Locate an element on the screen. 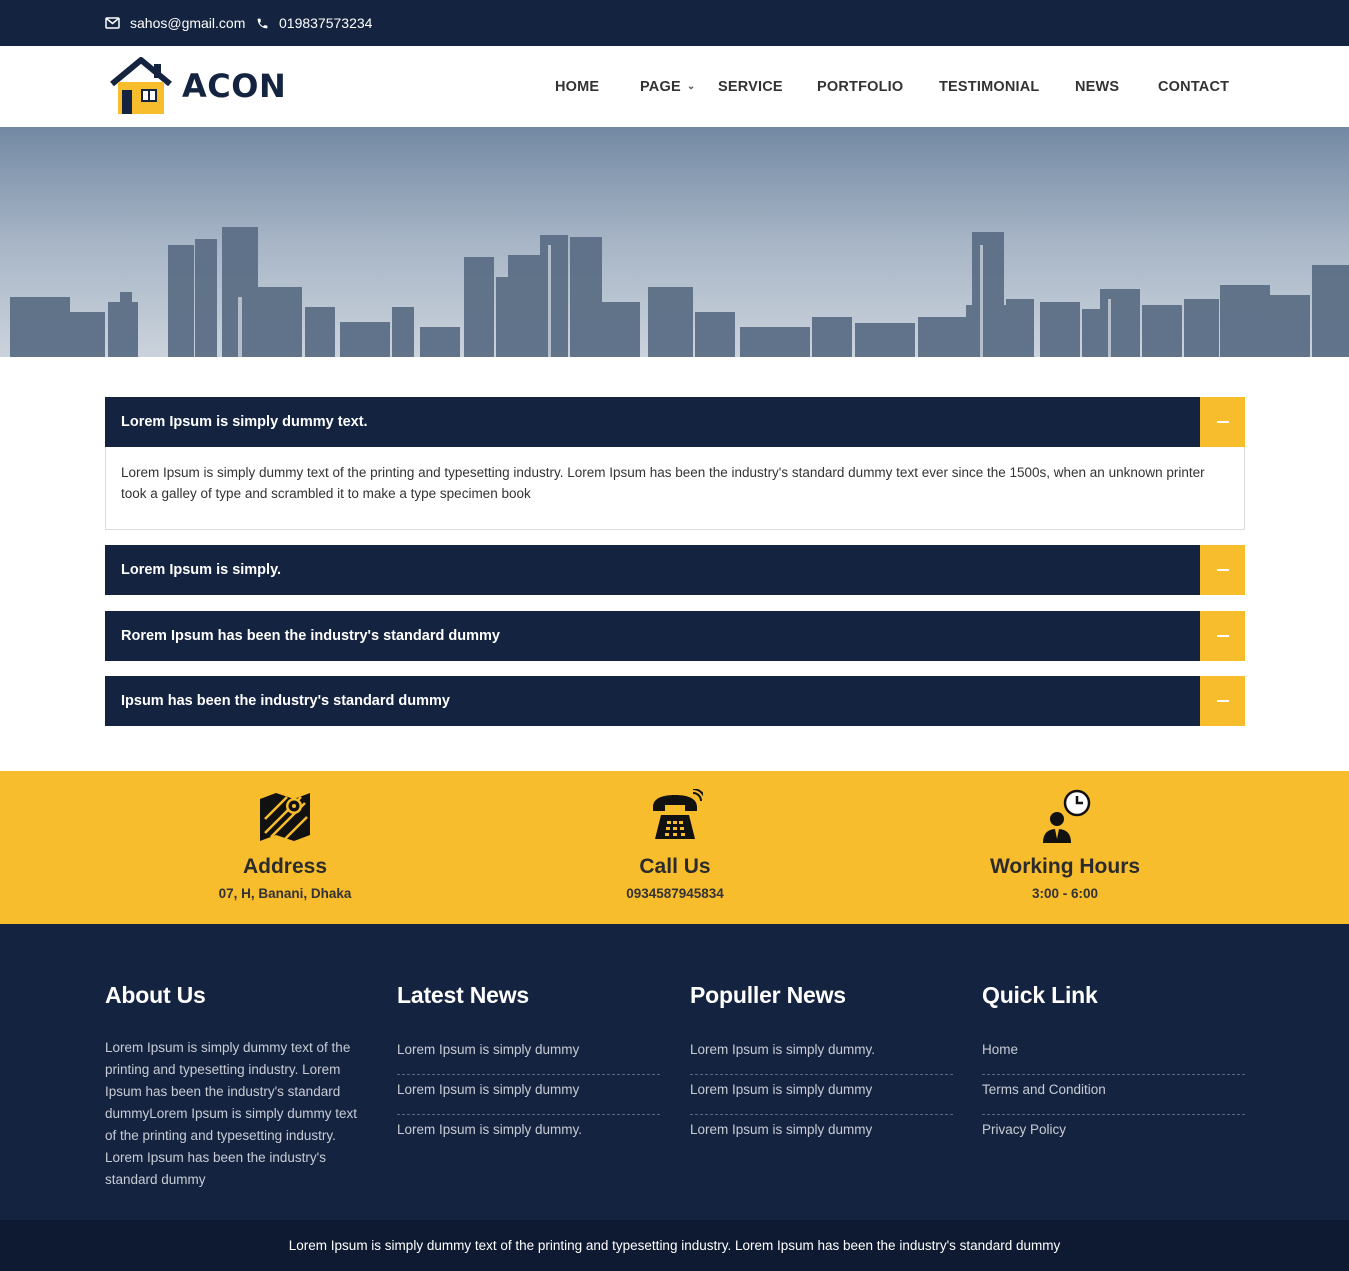 The height and width of the screenshot is (1271, 1349). footer-link-home: Home is located at coordinates (1113, 1055).